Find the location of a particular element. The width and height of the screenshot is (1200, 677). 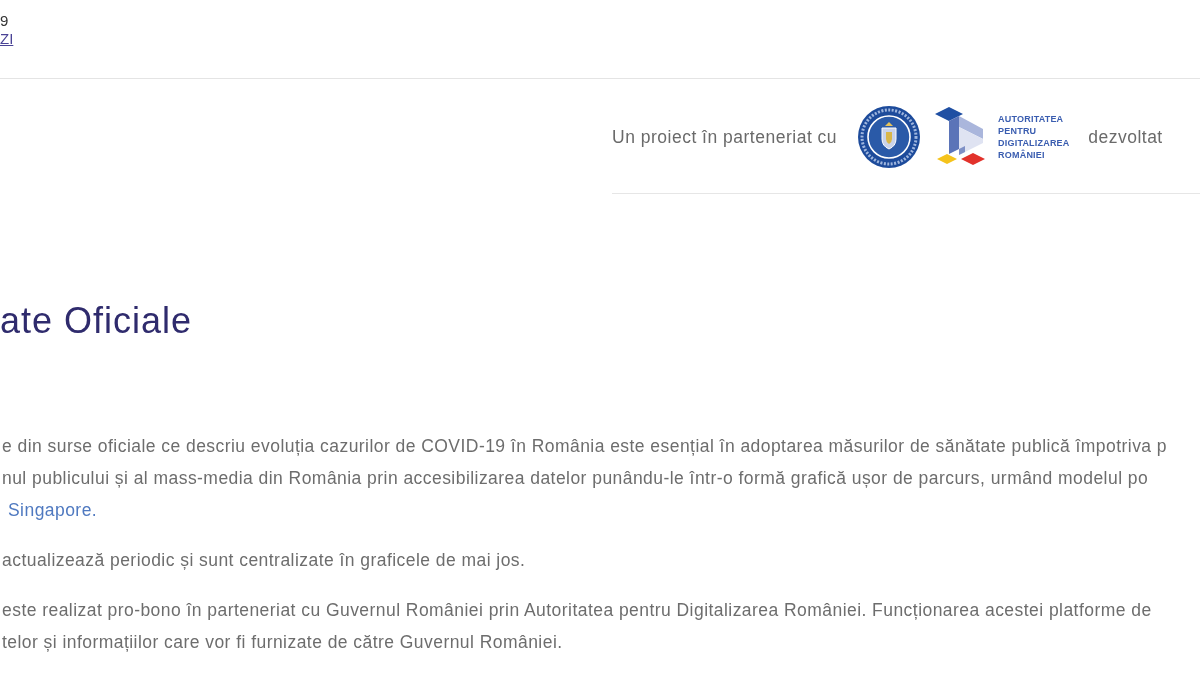

logo-icon is located at coordinates (960, 137).